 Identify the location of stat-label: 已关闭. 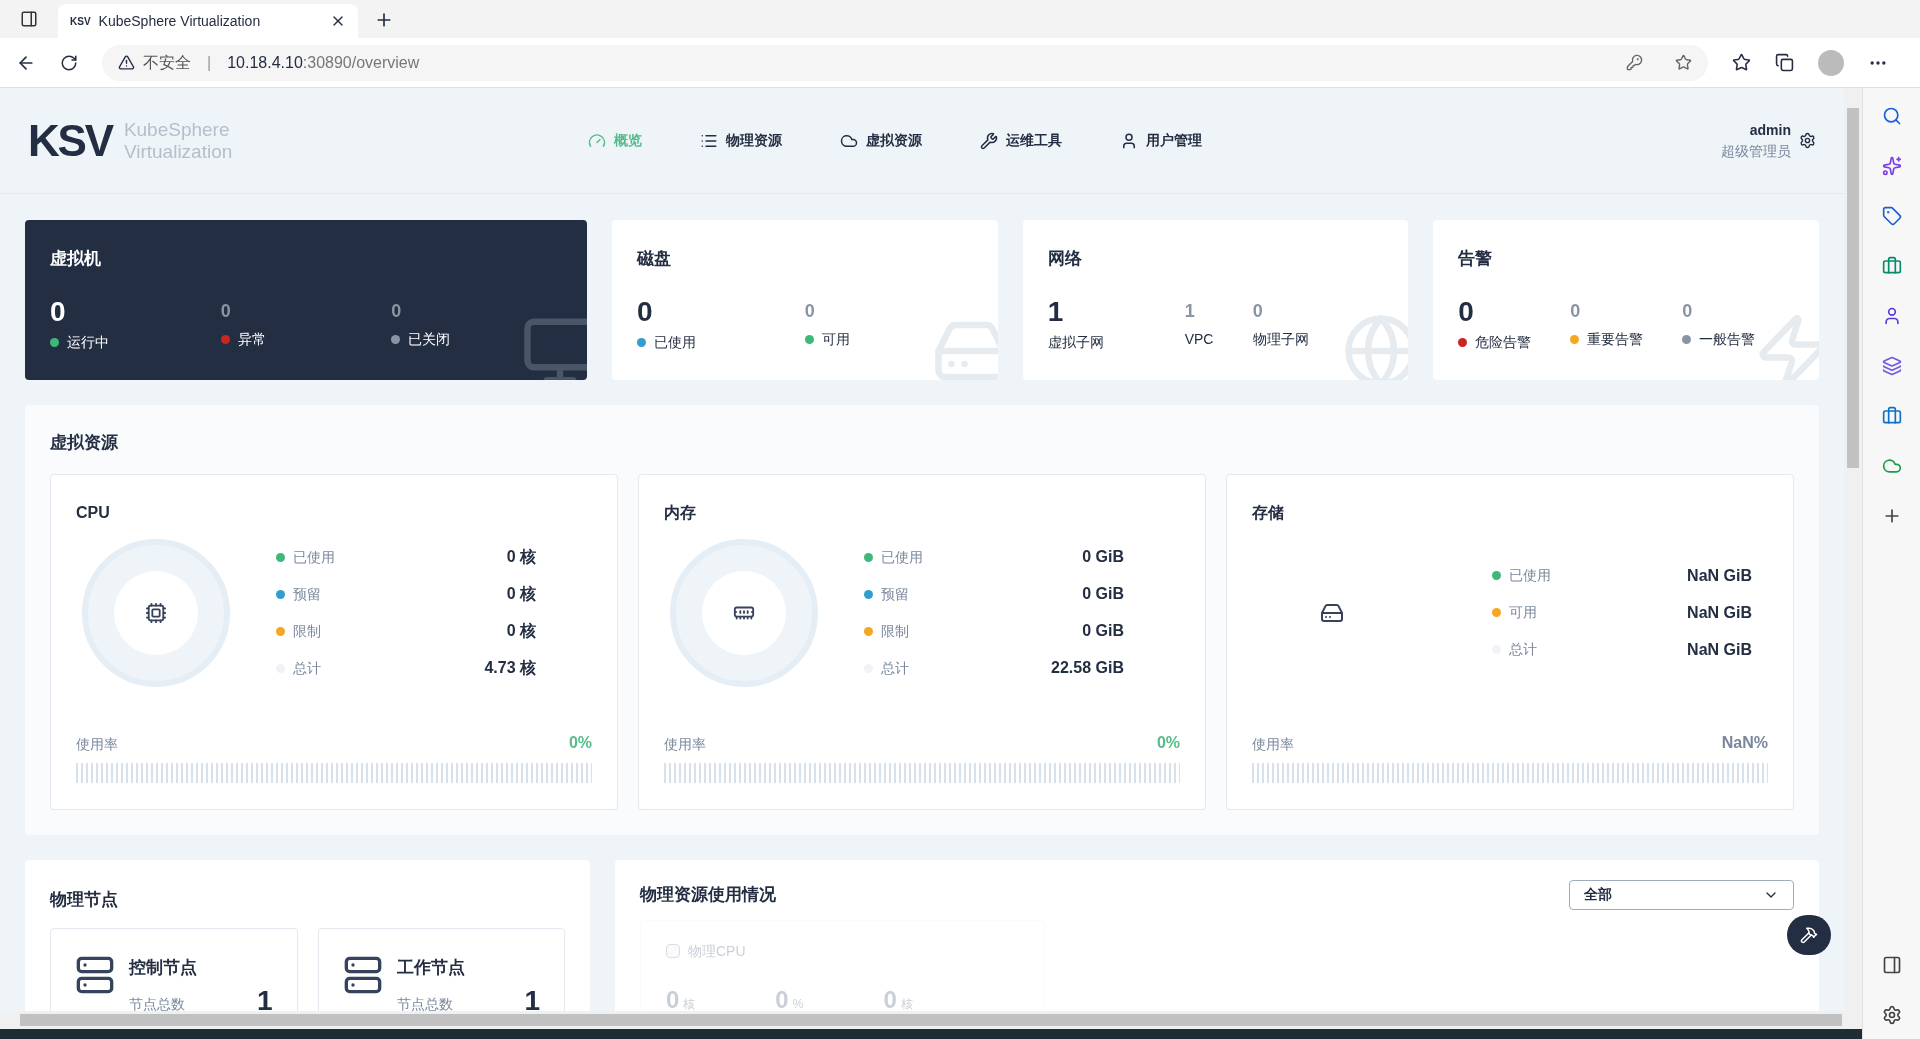
(429, 339).